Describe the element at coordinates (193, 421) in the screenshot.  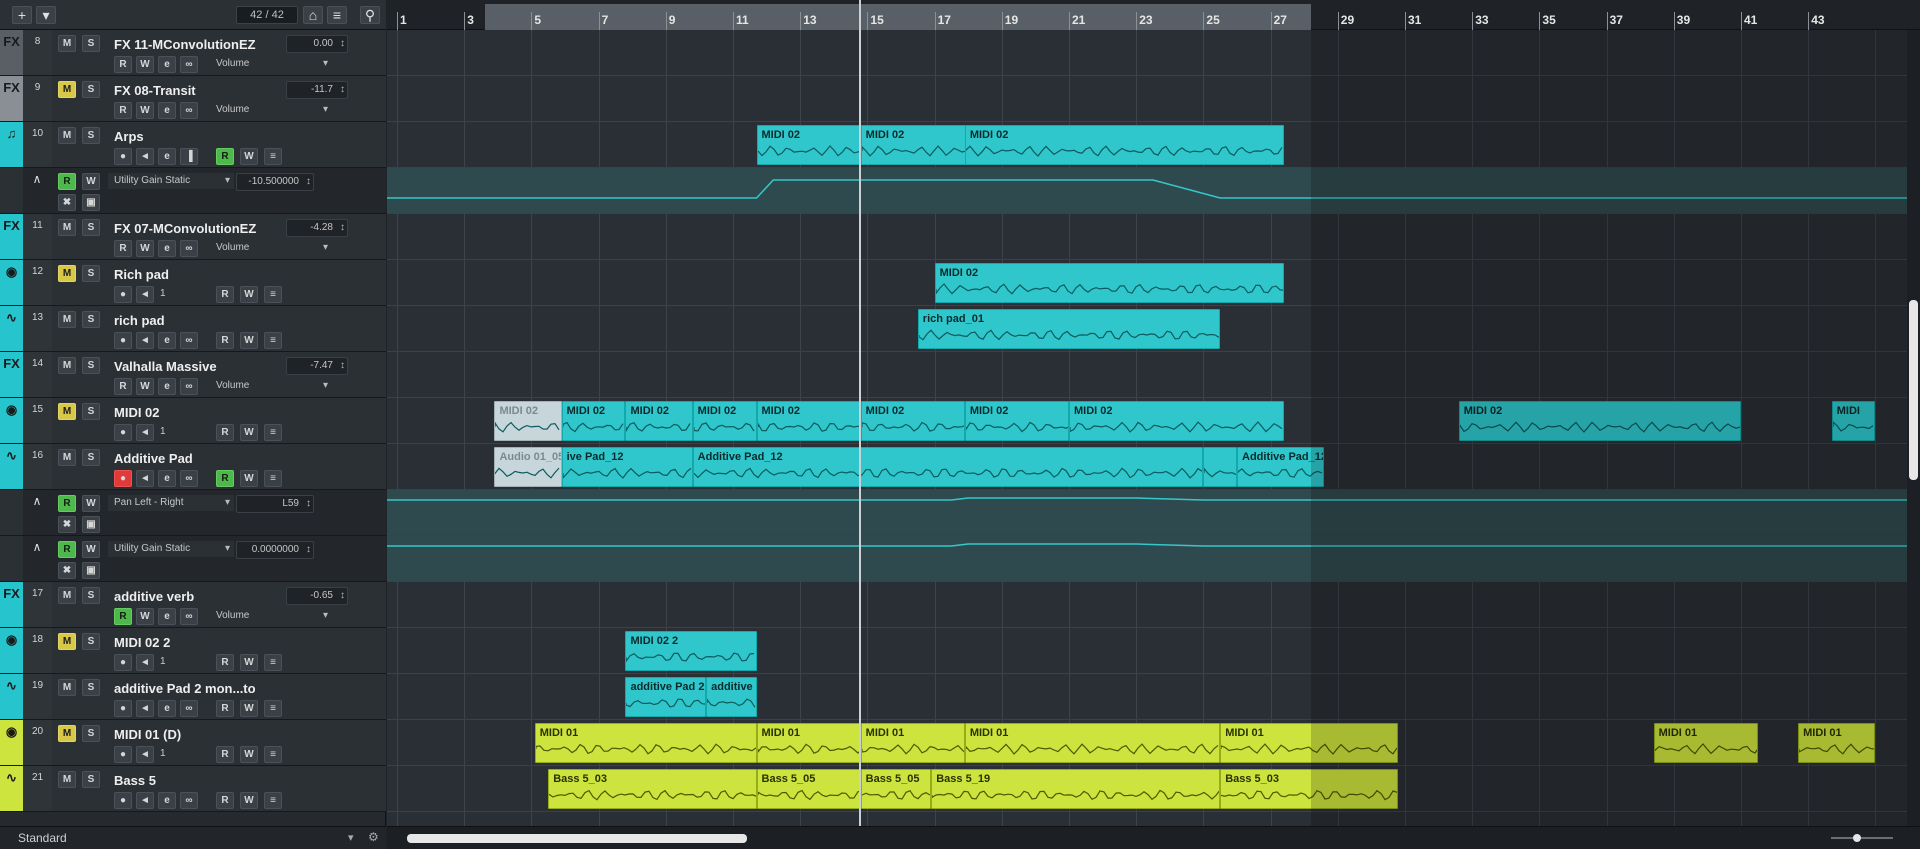
I see `track-row: ◉ 15 M S MIDI 02 ● ◄ 1 R W ≡` at that location.